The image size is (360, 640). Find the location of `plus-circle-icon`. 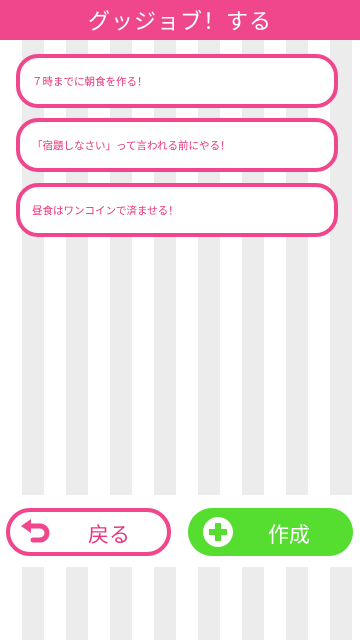

plus-circle-icon is located at coordinates (218, 532).